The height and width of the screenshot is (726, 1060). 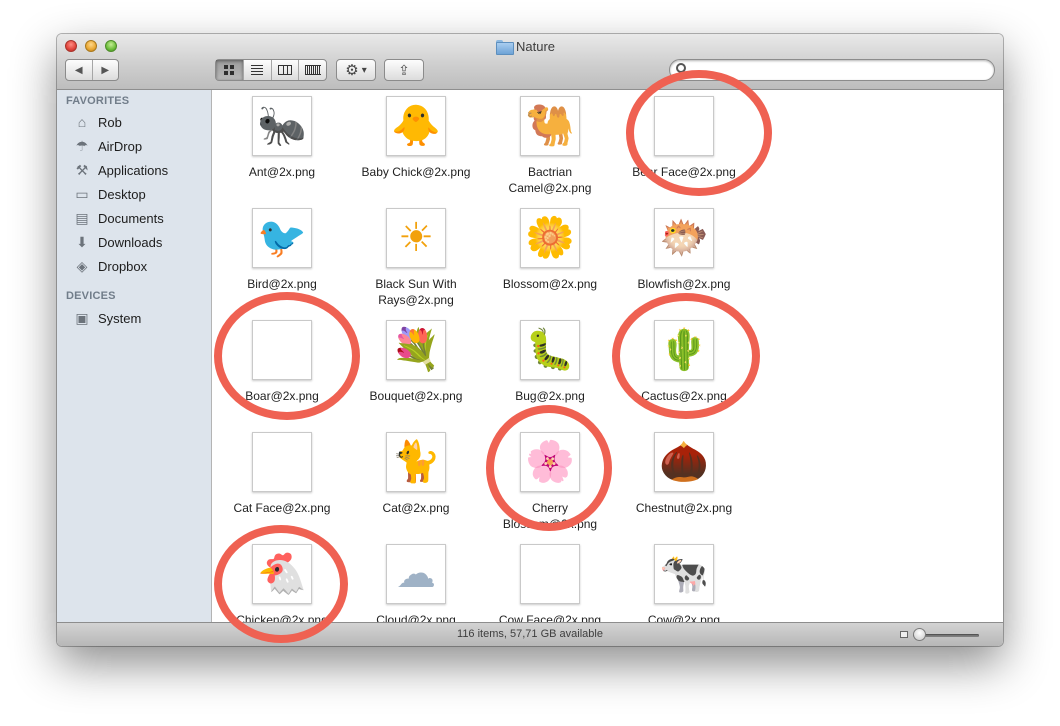 I want to click on file-name: Cloud@2x.png, so click(x=416, y=617).